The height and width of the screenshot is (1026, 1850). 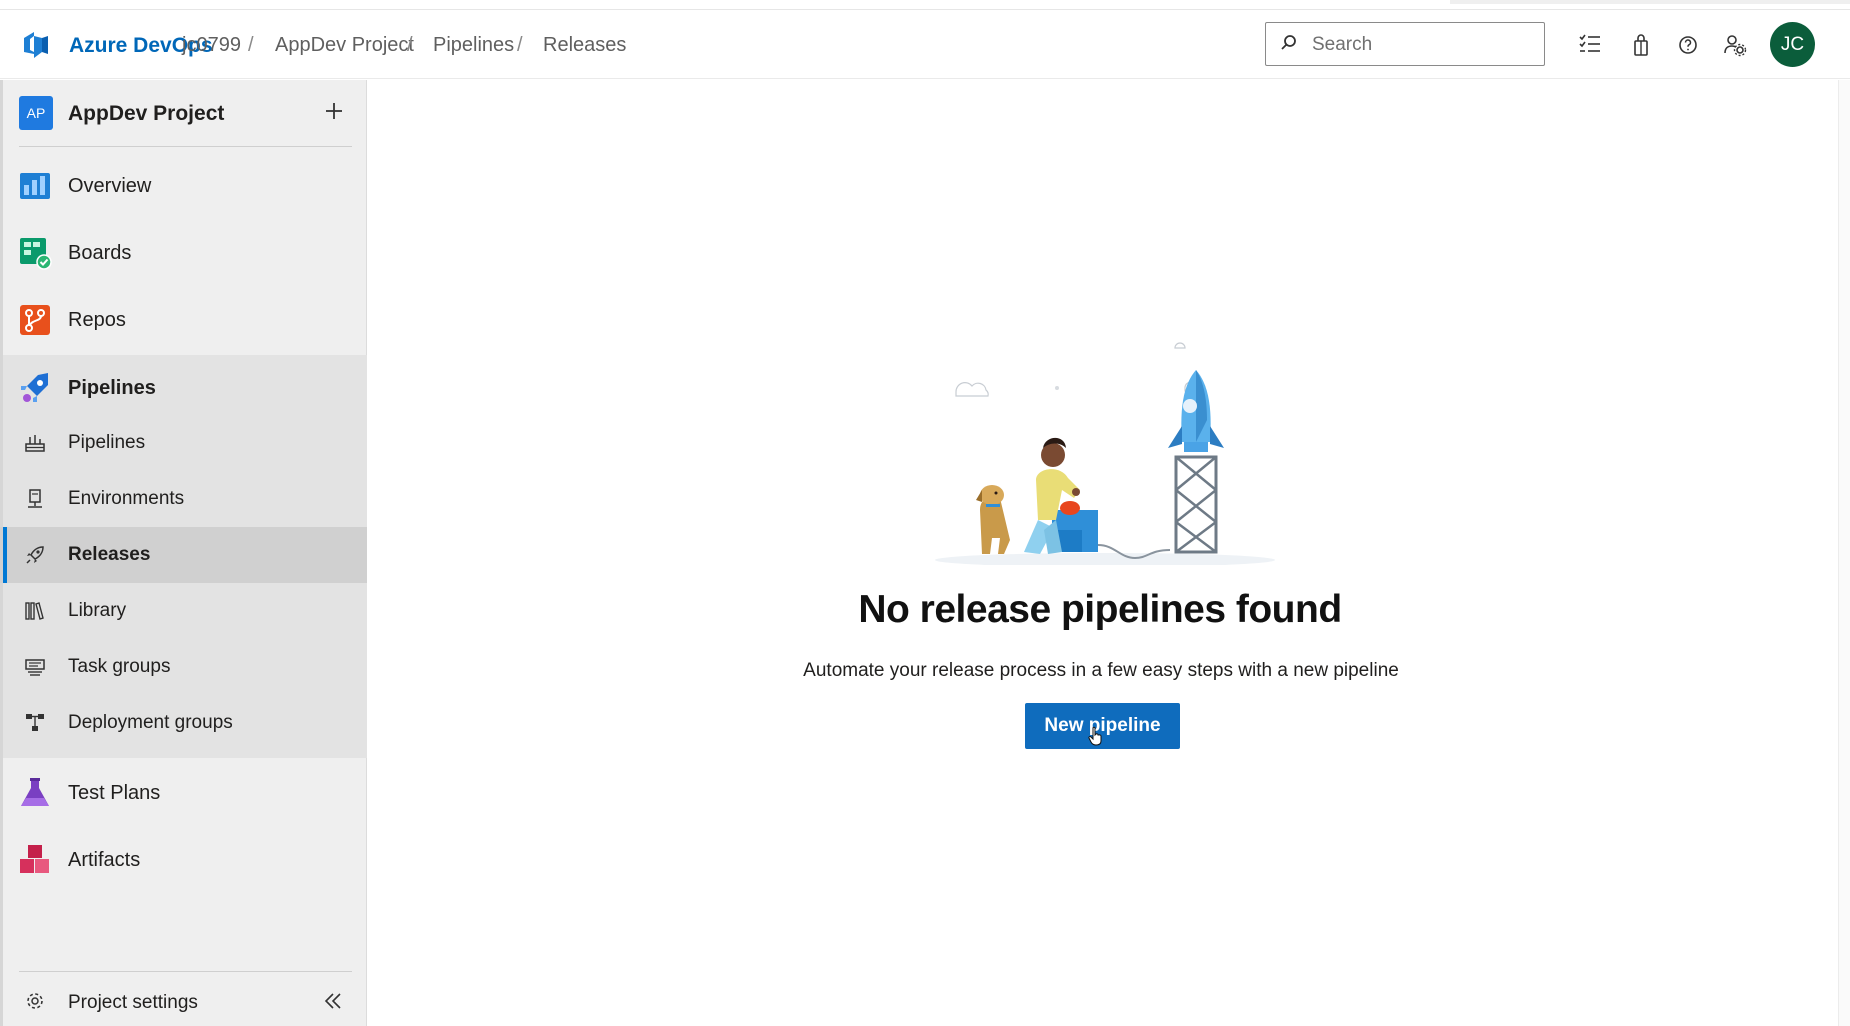 I want to click on nav-item-artifacts: Artifacts, so click(x=183, y=860).